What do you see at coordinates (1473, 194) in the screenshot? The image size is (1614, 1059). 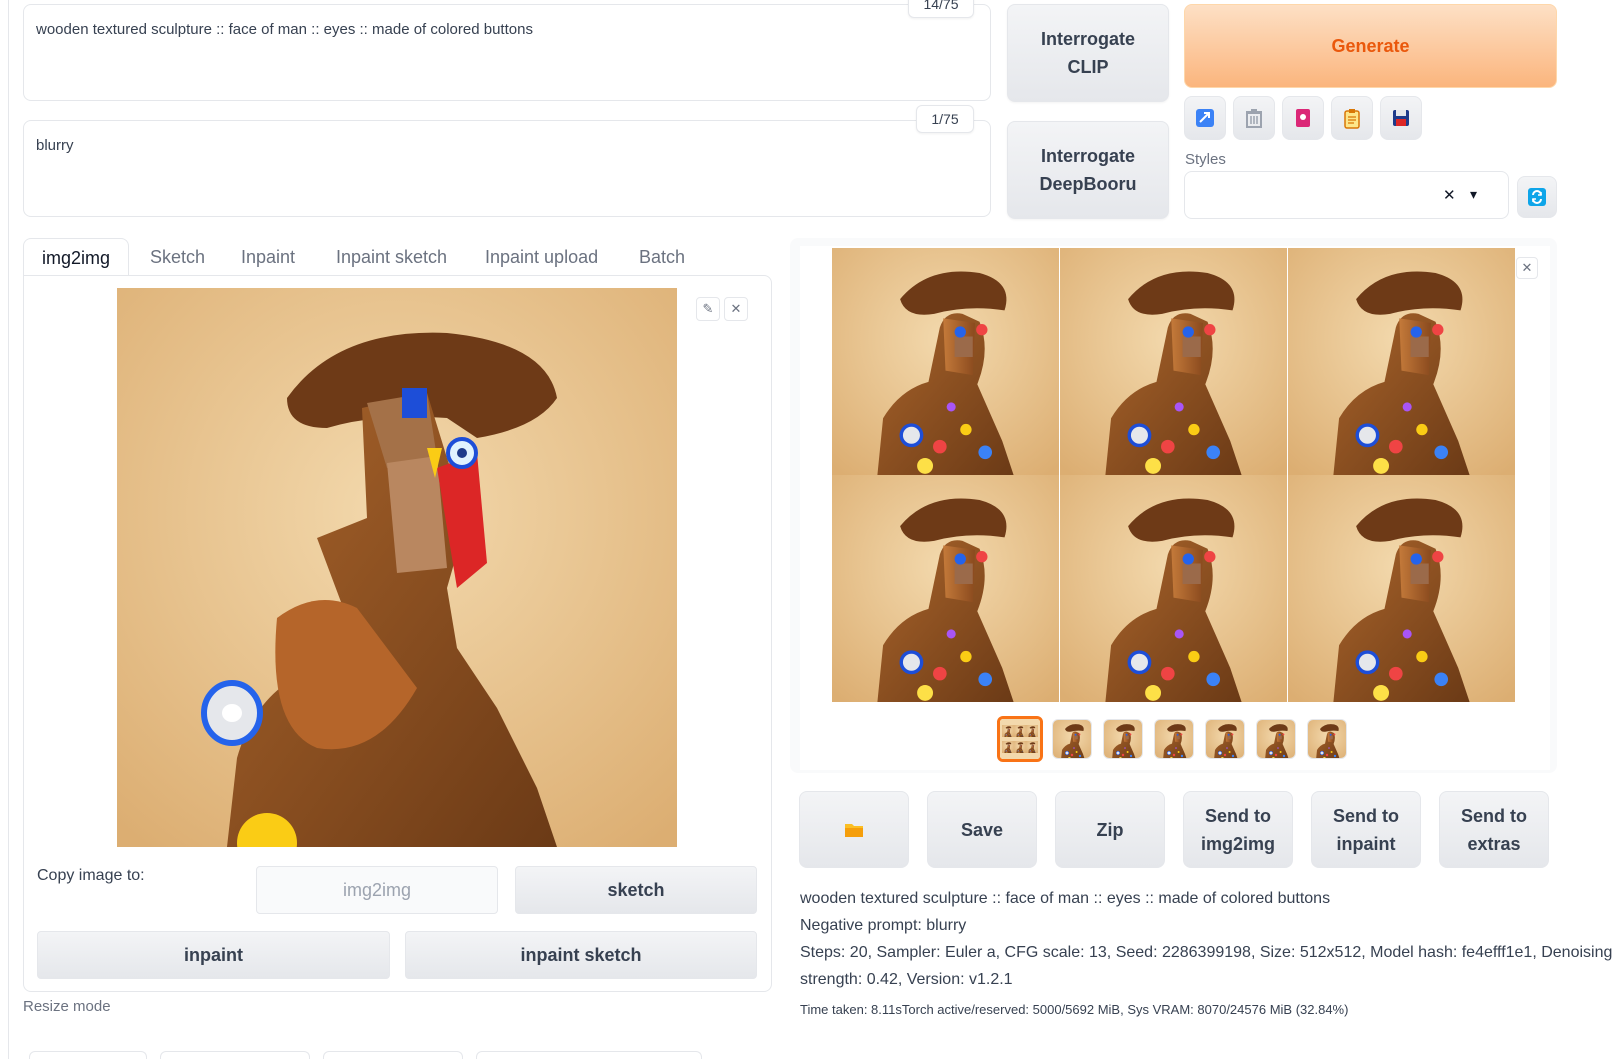 I see `chevron-down-icon: ▾` at bounding box center [1473, 194].